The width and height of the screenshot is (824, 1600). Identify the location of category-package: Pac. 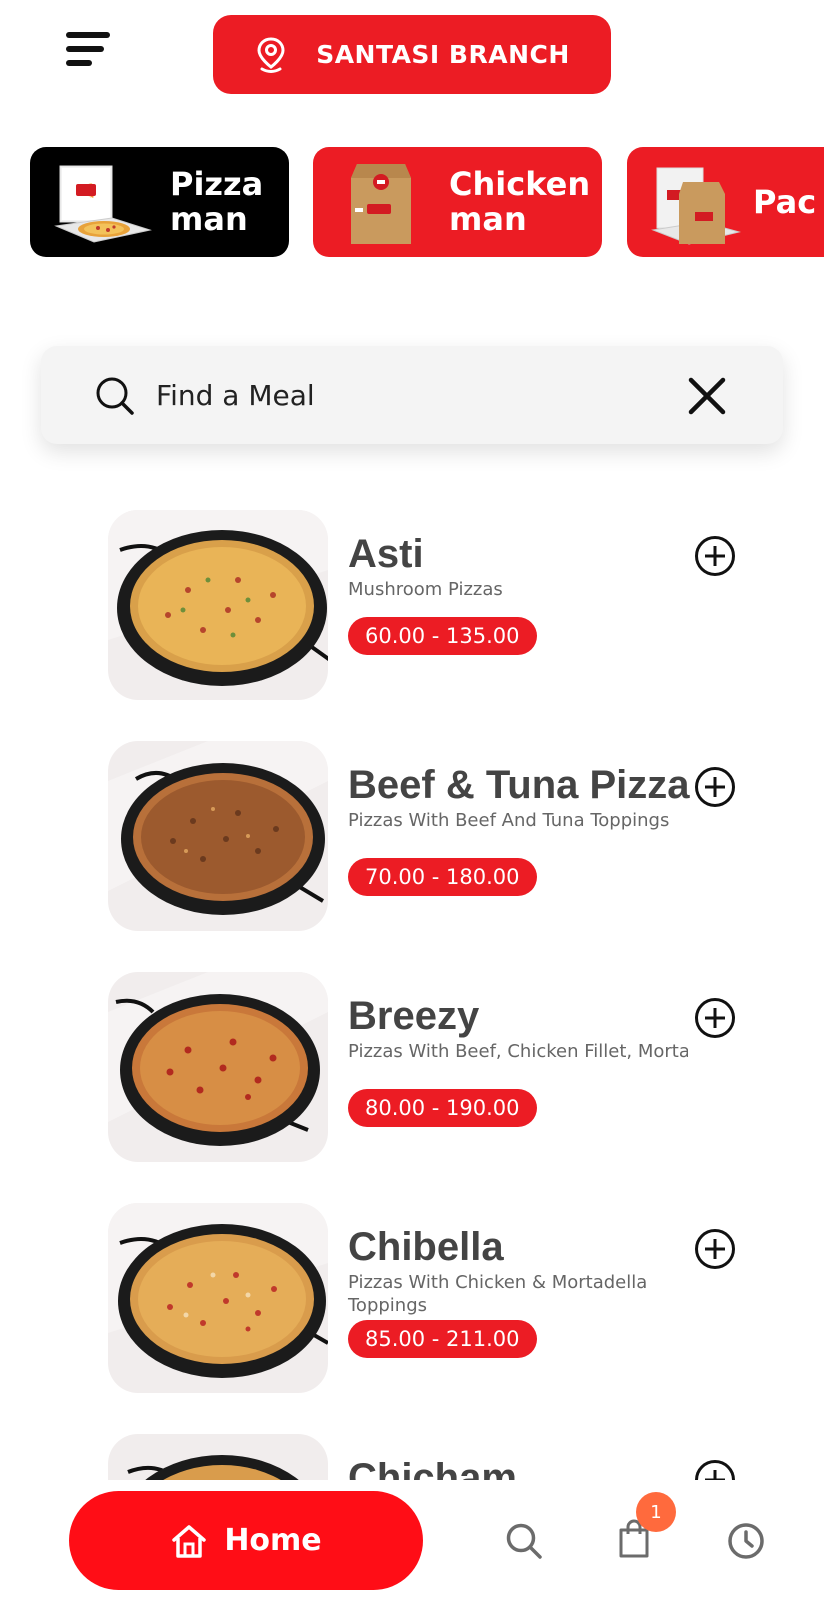
(725, 202).